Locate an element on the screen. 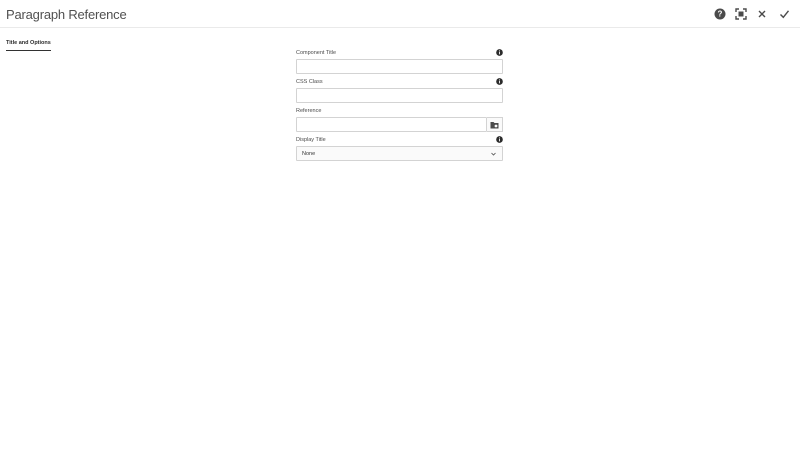 The height and width of the screenshot is (450, 800). reference-picker is located at coordinates (399, 124).